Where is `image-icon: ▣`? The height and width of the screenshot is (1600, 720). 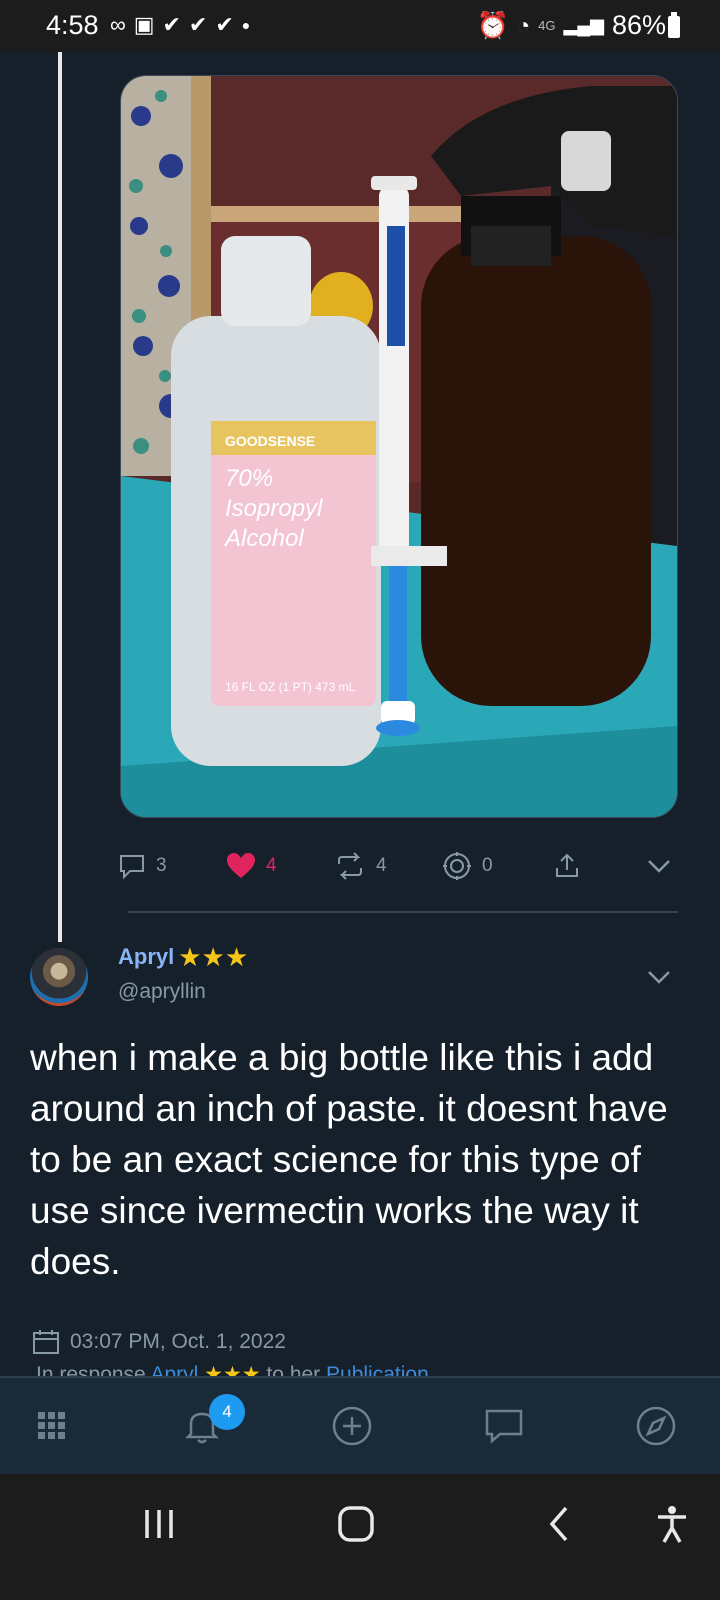
image-icon: ▣ is located at coordinates (144, 24).